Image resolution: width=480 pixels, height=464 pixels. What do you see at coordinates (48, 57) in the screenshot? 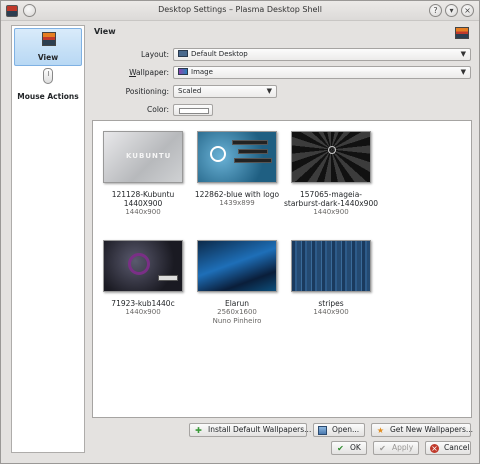
I see `sidebar-item-label: View` at bounding box center [48, 57].